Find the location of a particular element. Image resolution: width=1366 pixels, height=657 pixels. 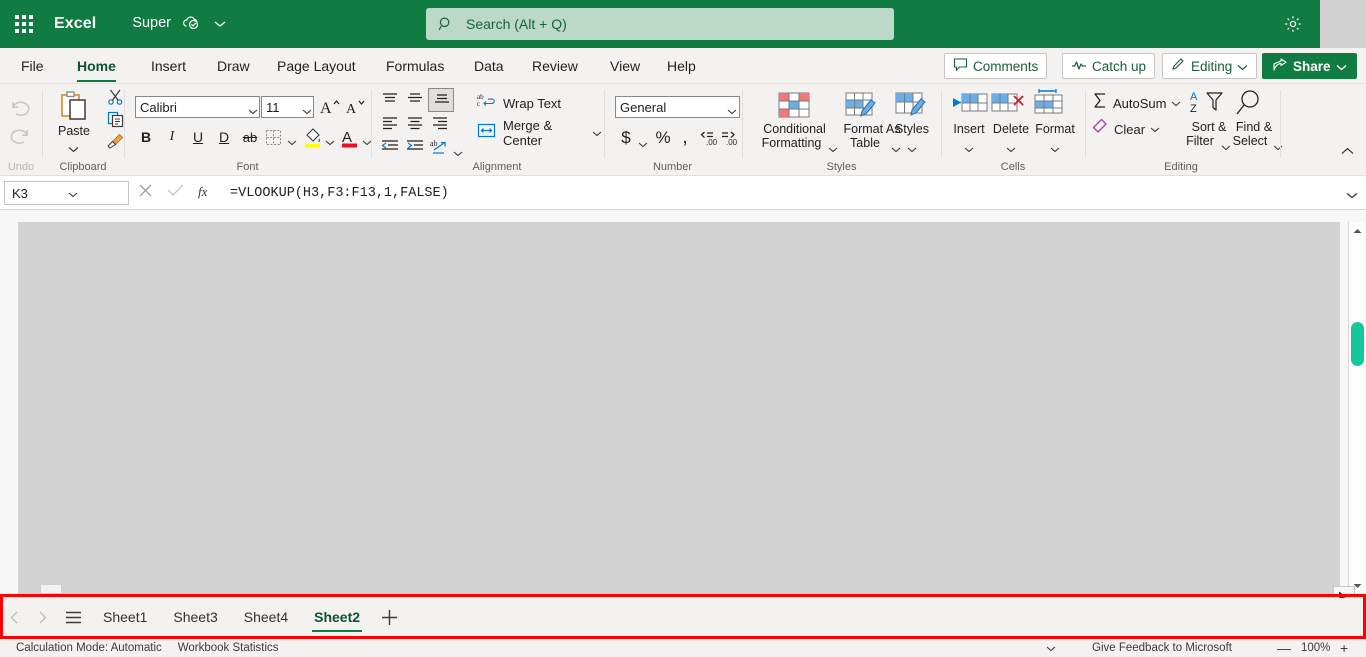

font-color-icon: A is located at coordinates (349, 139).